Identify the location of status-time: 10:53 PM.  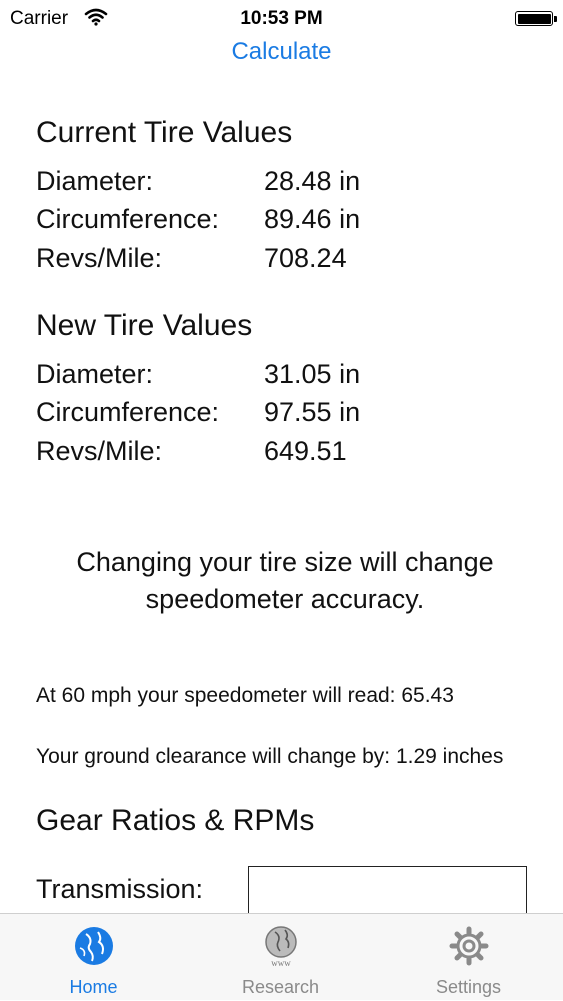
(281, 18).